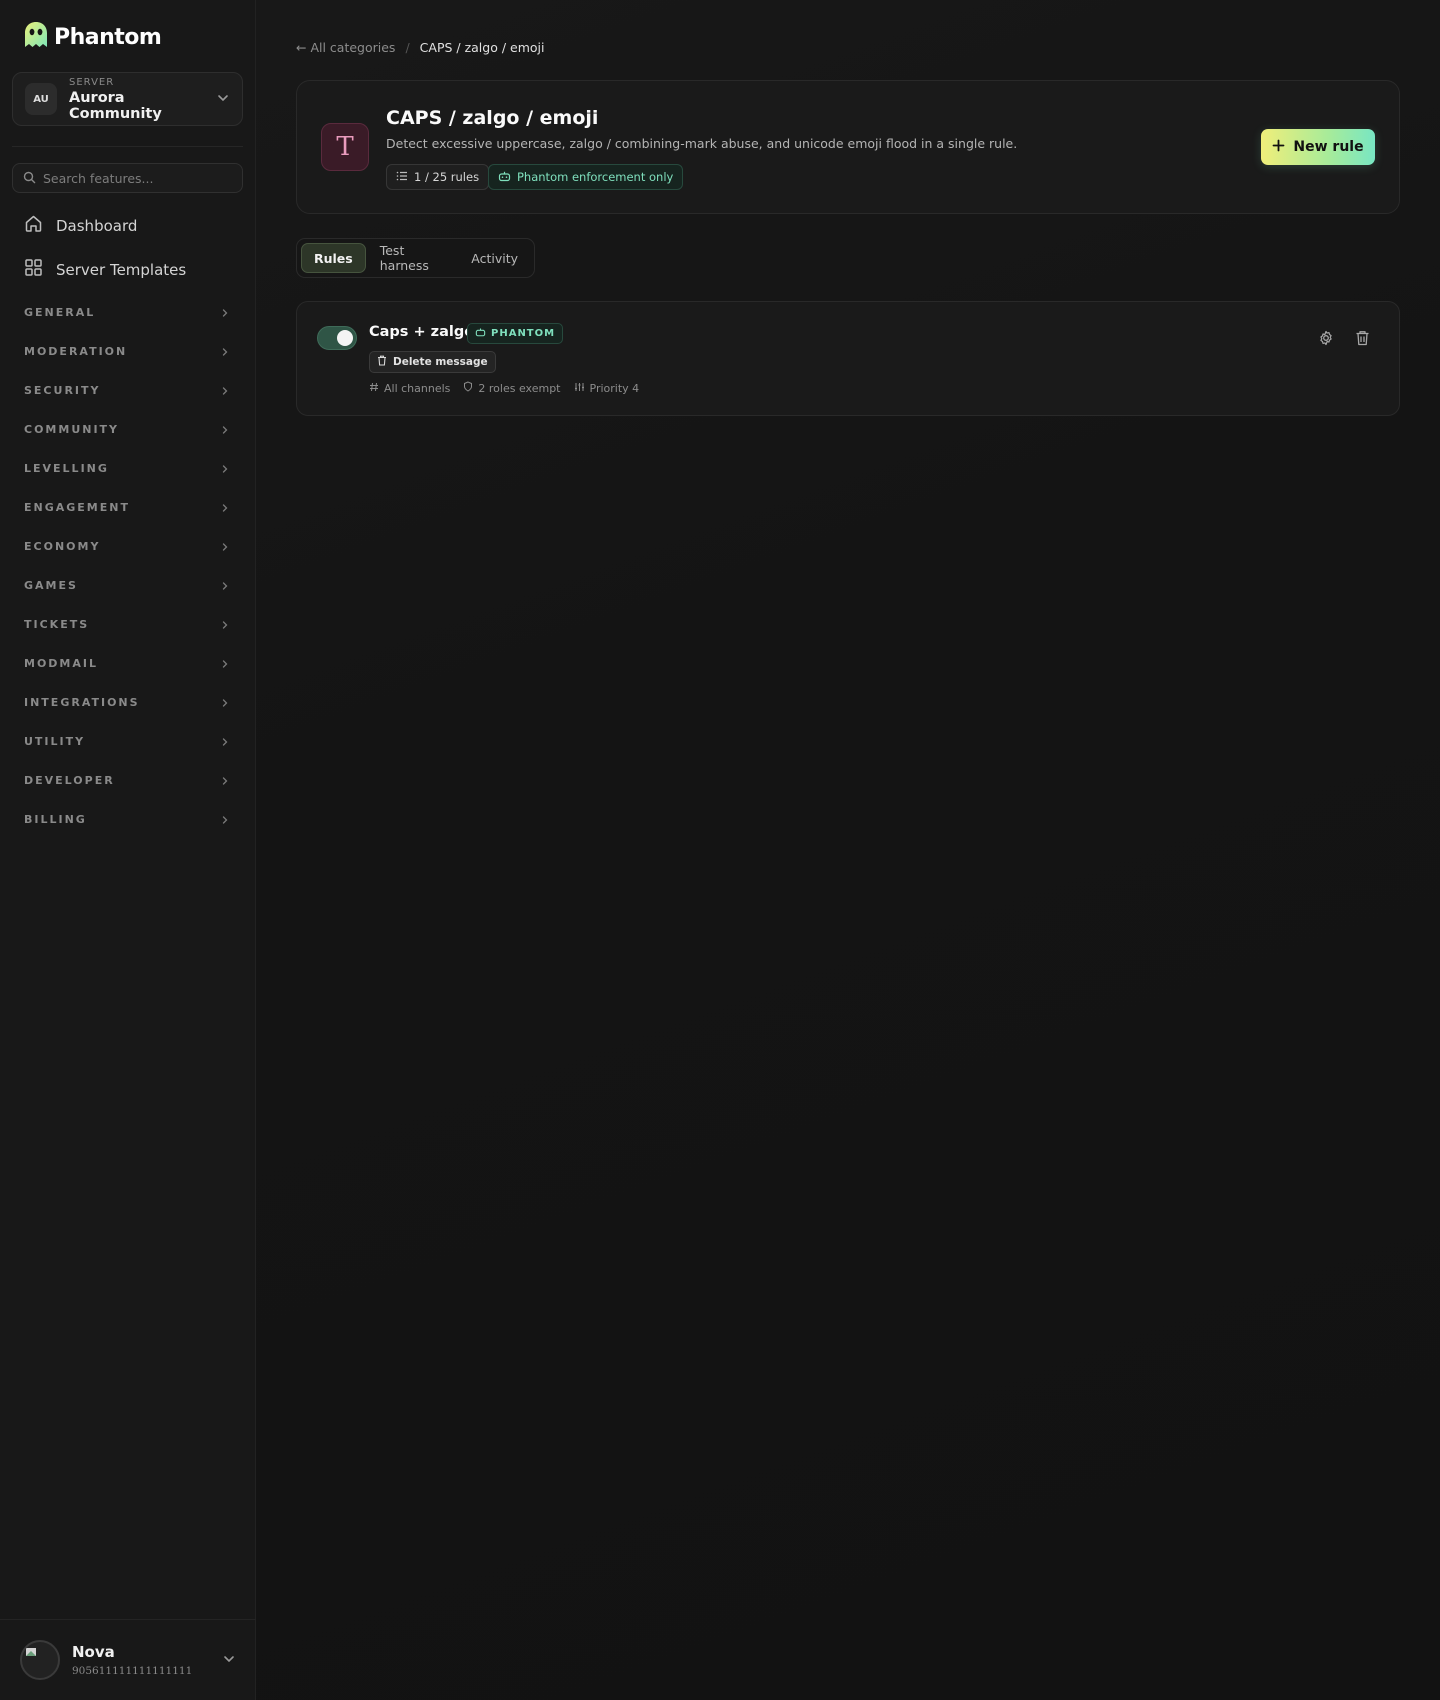 The width and height of the screenshot is (1440, 1700). Describe the element at coordinates (133, 178) in the screenshot. I see `search-input` at that location.